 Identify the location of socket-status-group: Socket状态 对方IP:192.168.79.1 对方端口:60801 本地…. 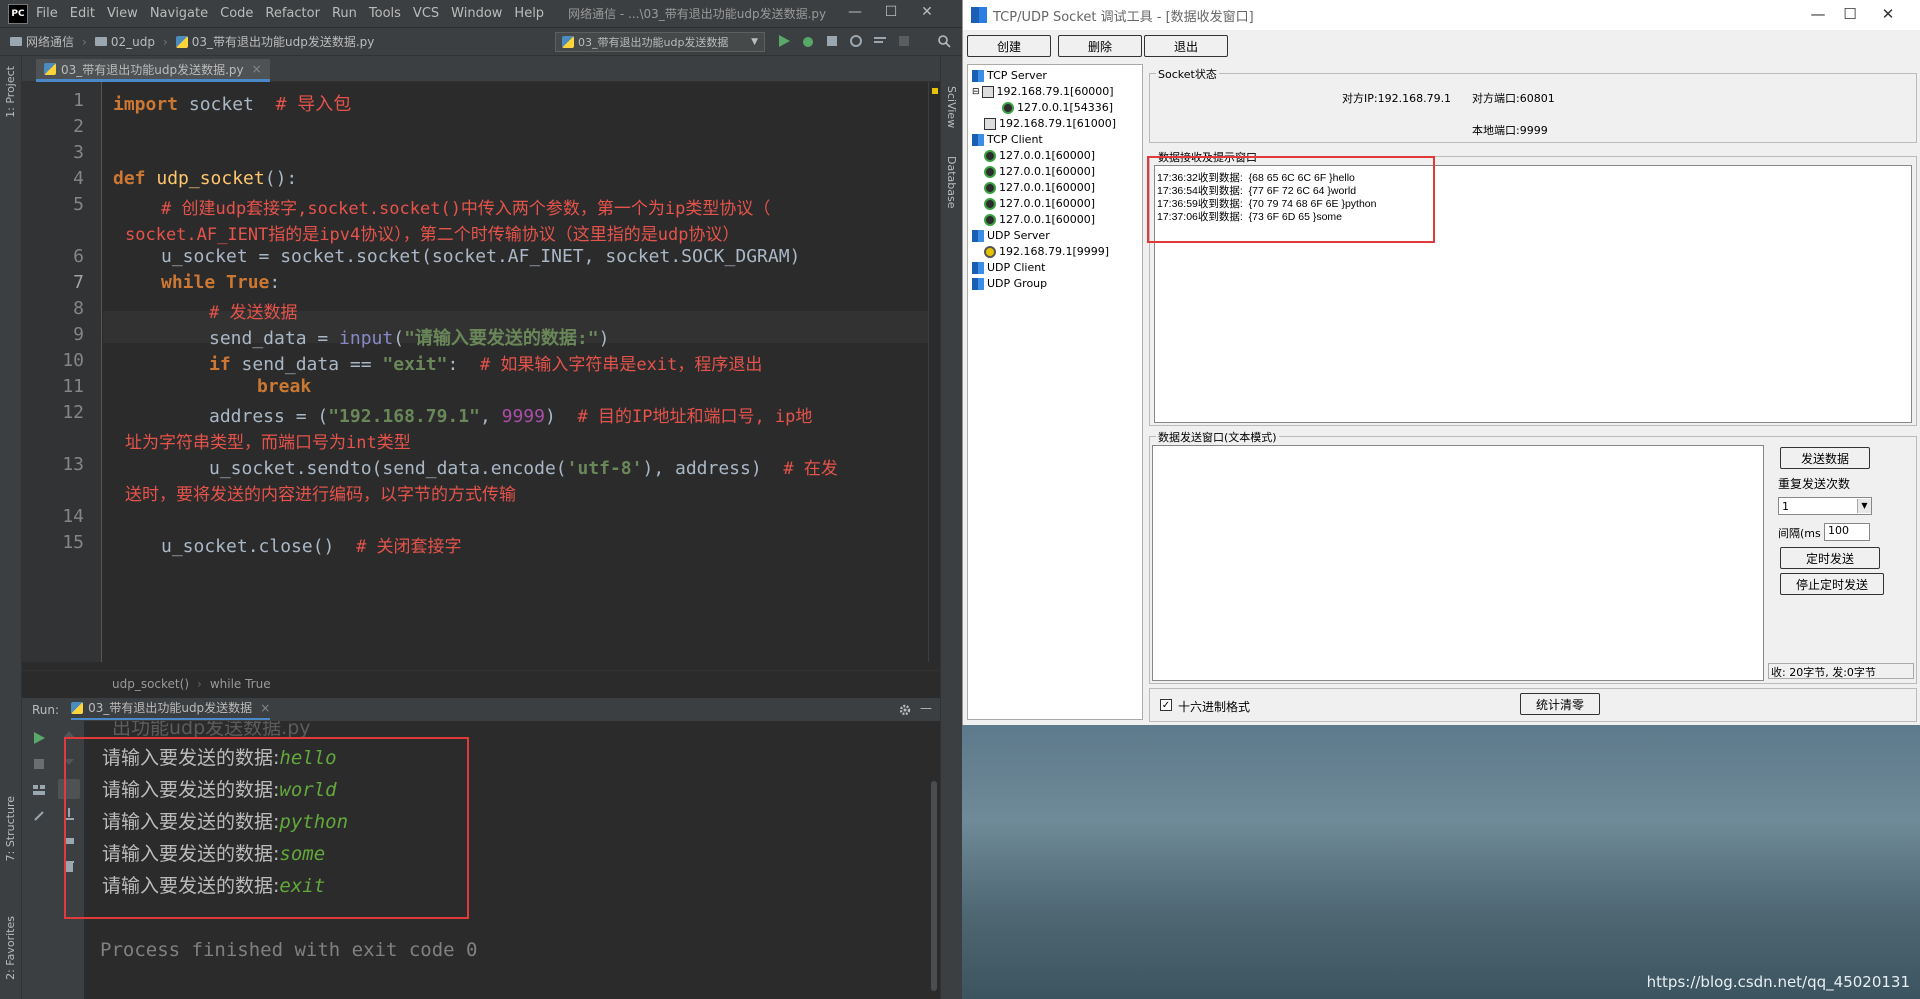
(1533, 104).